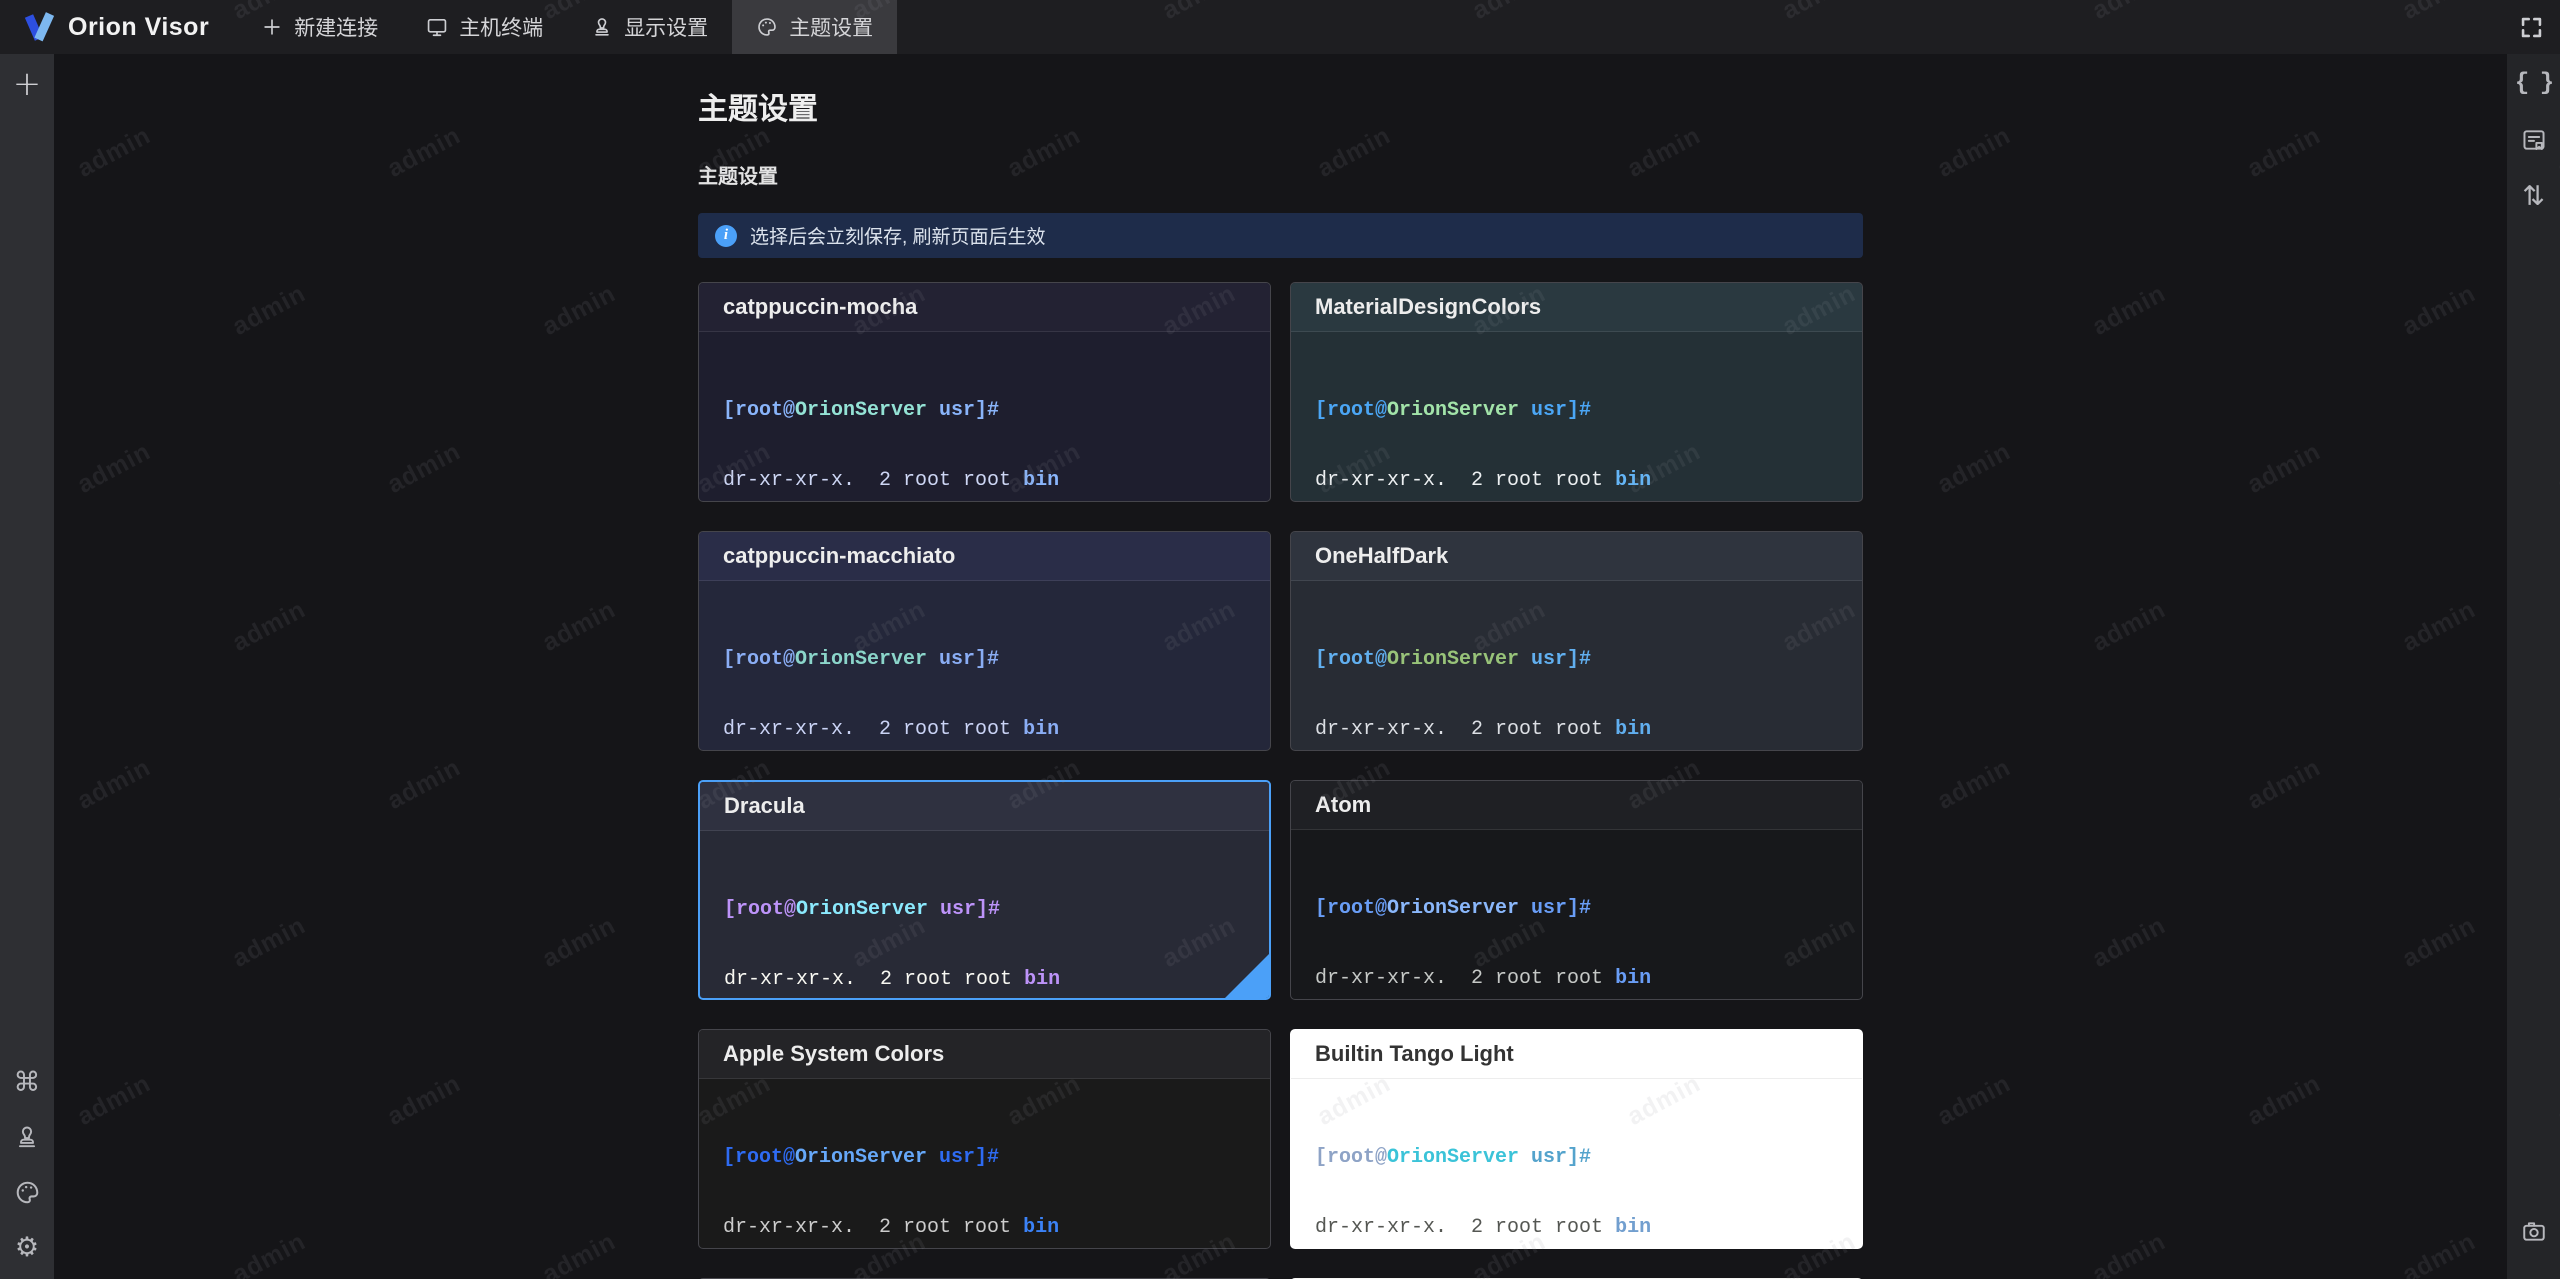 The width and height of the screenshot is (2560, 1279). Describe the element at coordinates (764, 805) in the screenshot. I see `theme-name: Dracula` at that location.